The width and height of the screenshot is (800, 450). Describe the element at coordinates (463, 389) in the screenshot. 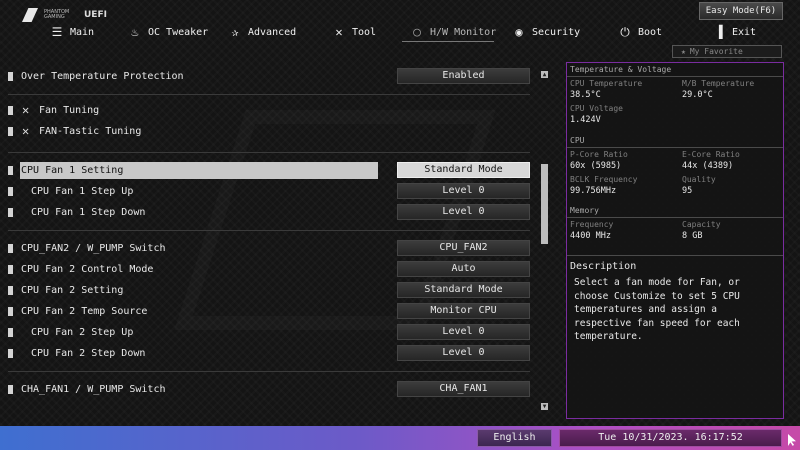

I see `setting-value-button: CHA_FAN1` at that location.